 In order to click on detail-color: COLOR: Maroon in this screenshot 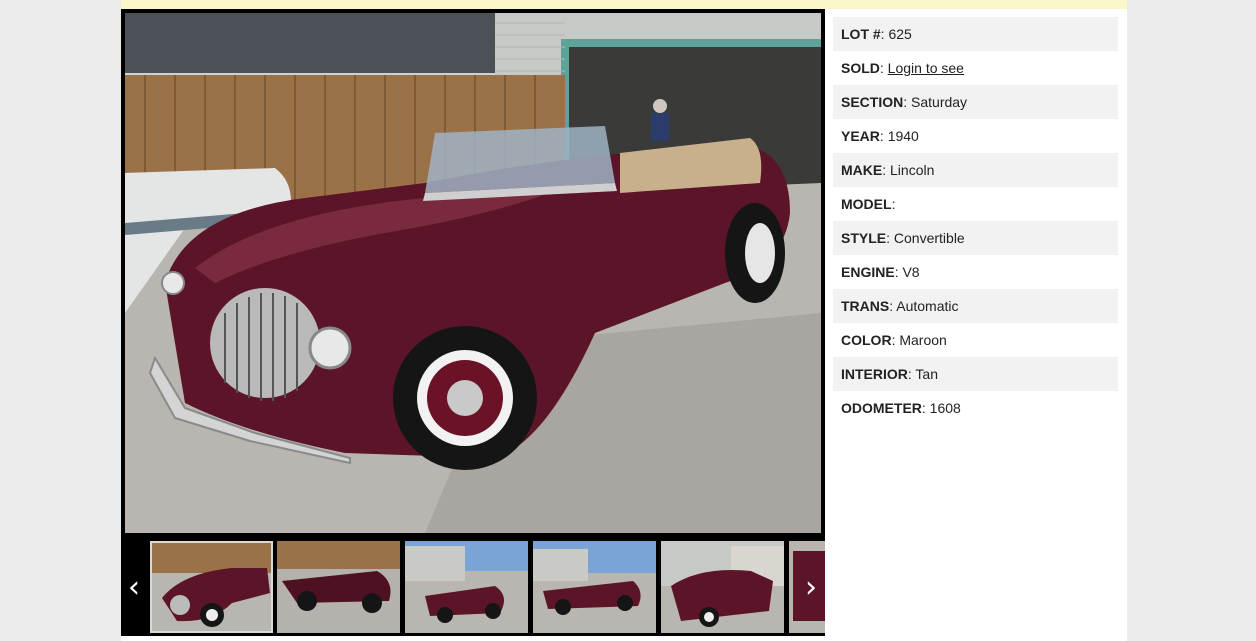, I will do `click(894, 340)`.